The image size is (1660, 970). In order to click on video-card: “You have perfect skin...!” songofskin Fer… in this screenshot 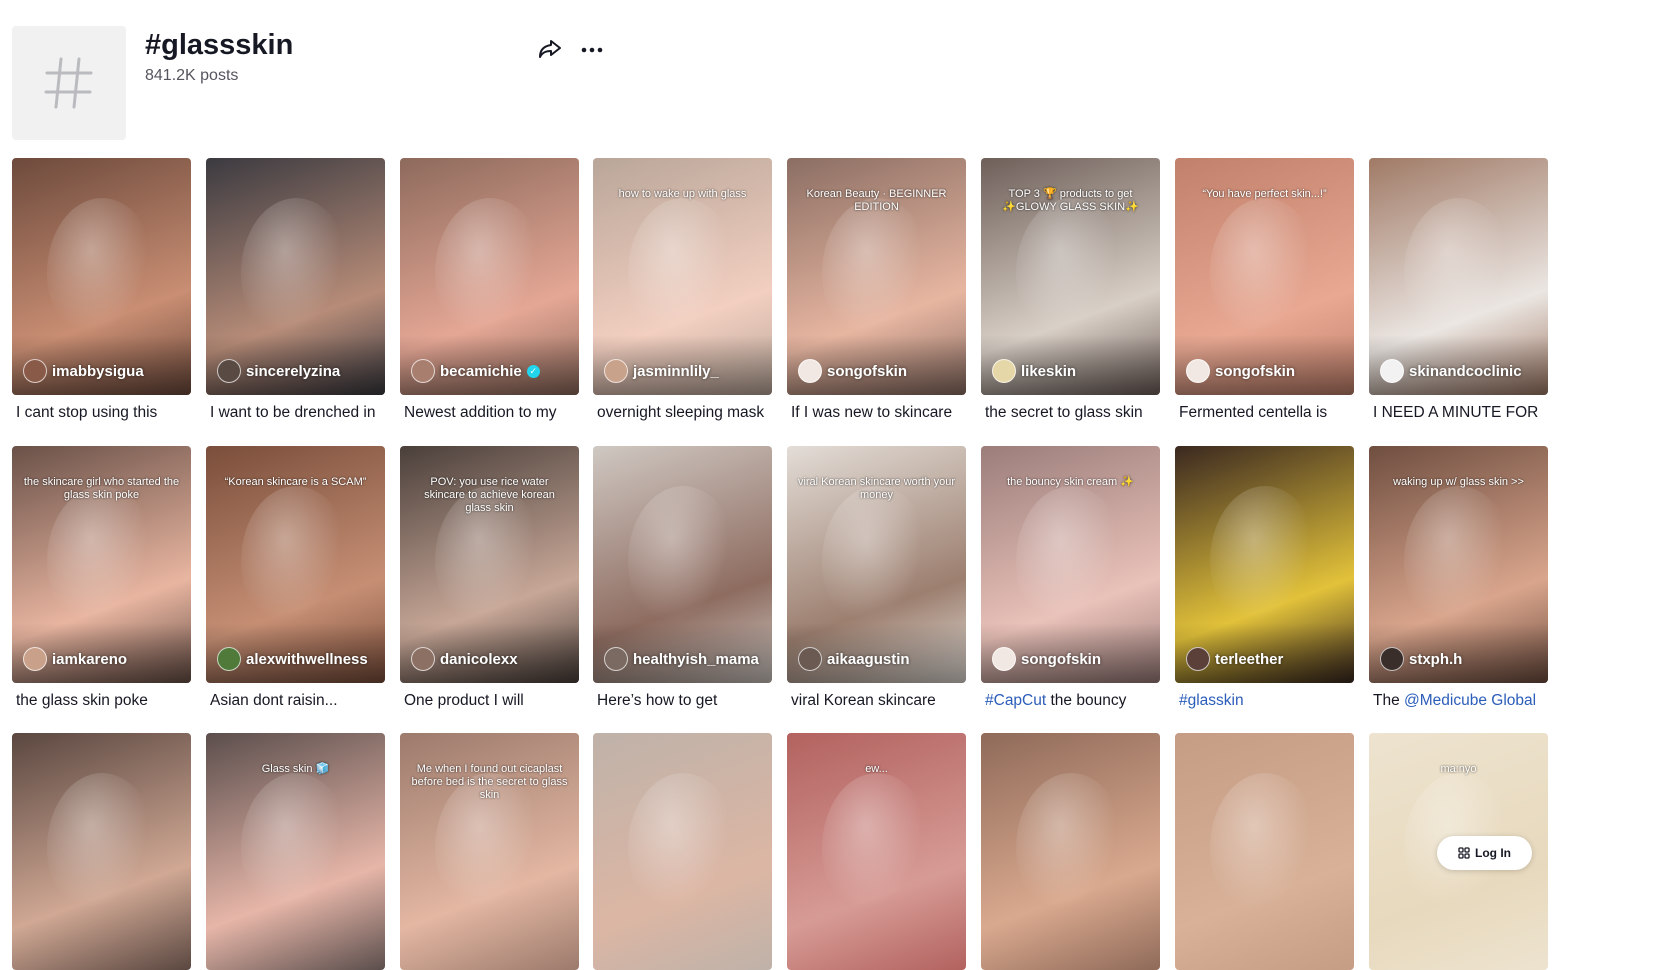, I will do `click(1264, 290)`.